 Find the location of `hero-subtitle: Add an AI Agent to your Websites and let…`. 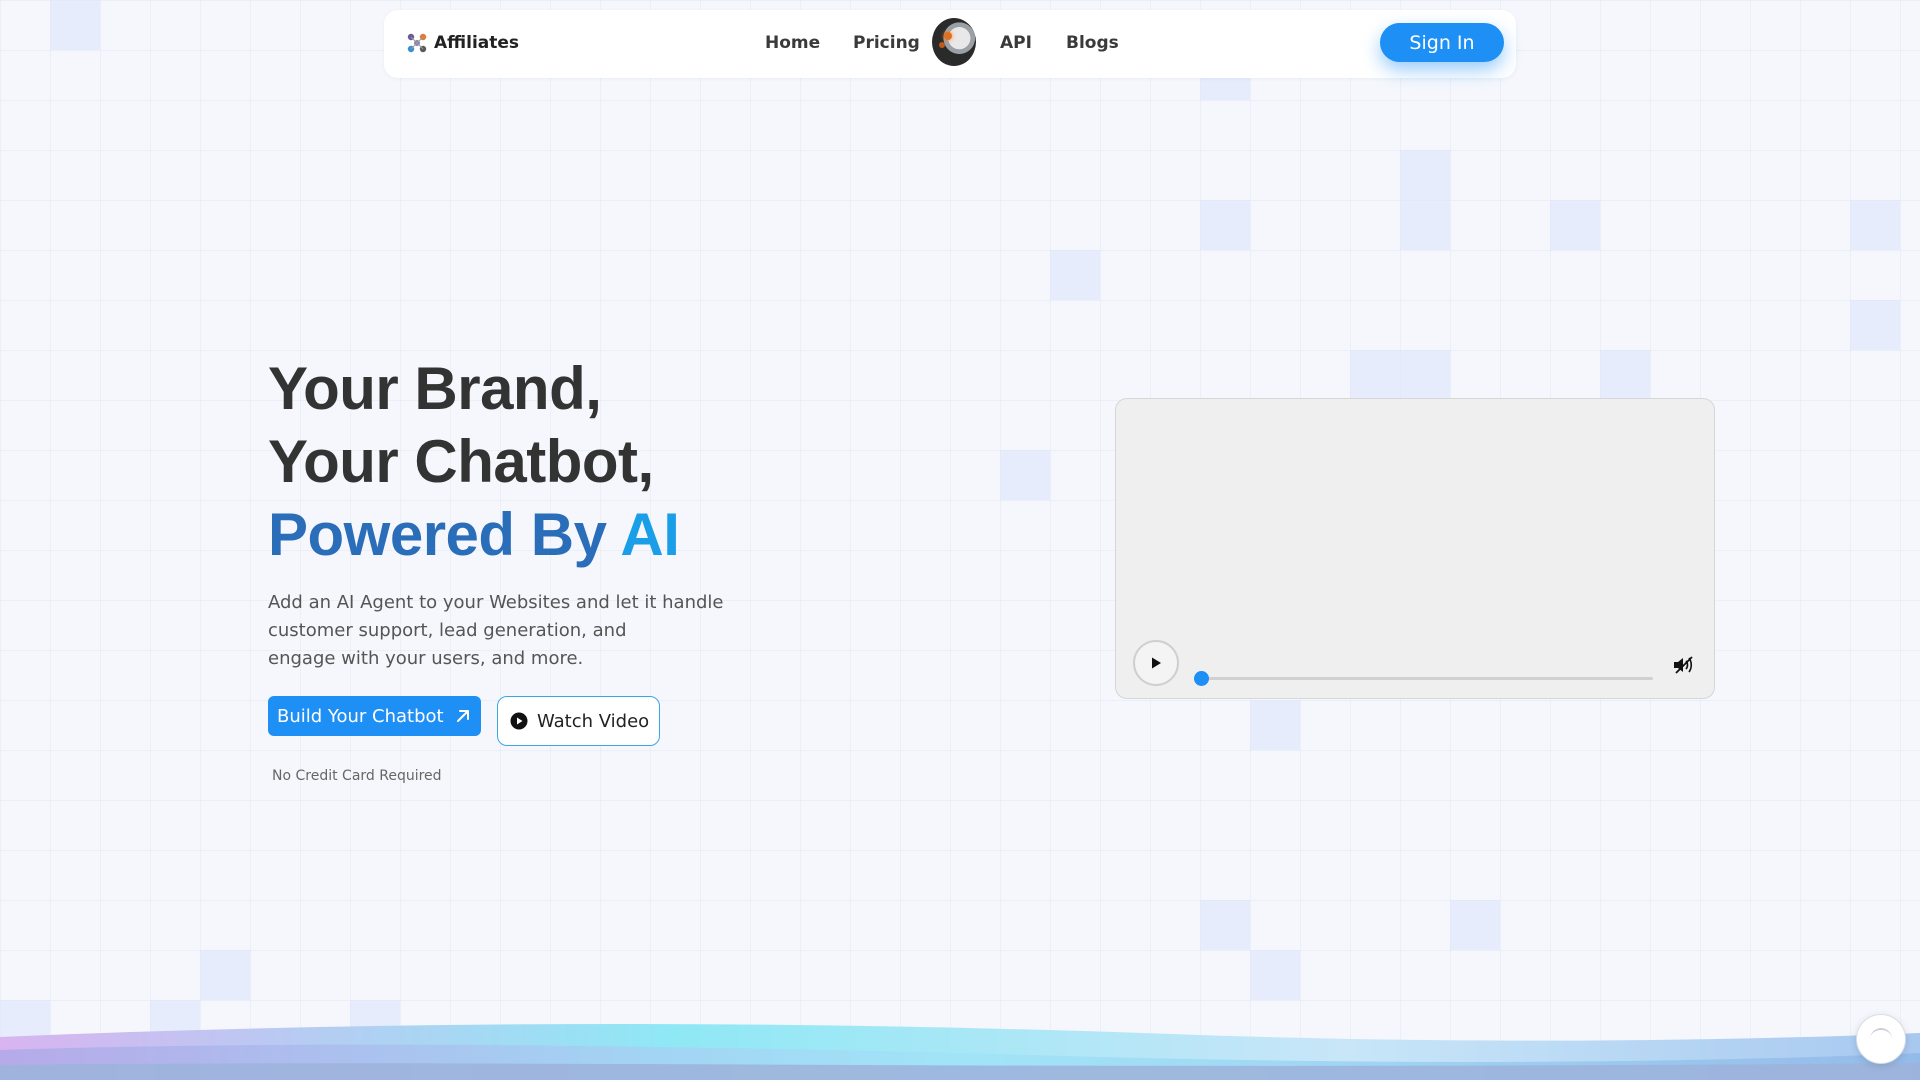

hero-subtitle: Add an AI Agent to your Websites and let… is located at coordinates (518, 631).